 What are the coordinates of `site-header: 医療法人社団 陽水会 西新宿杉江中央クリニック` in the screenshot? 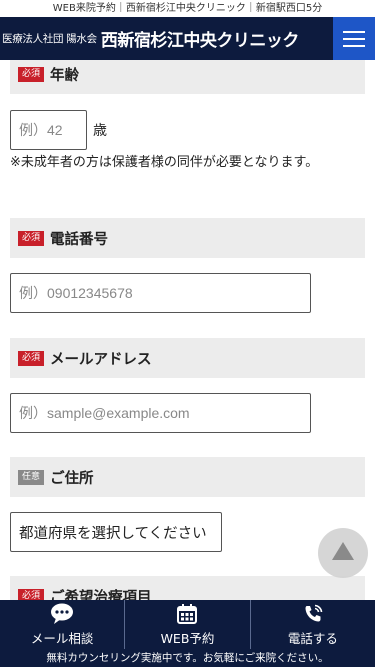 It's located at (187, 38).